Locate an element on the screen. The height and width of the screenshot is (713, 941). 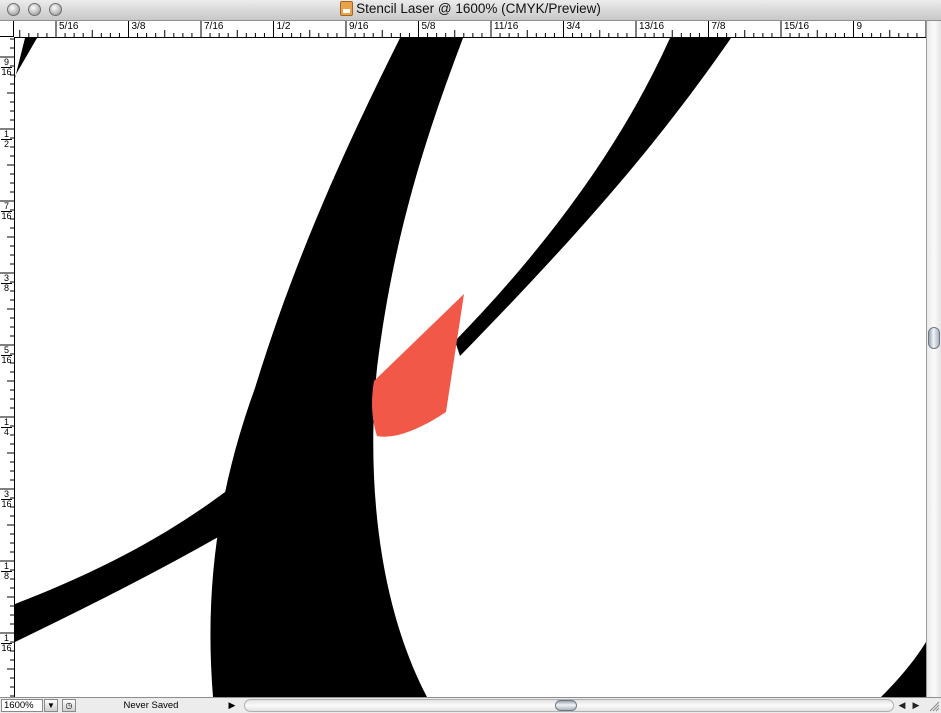
horizontal-scrollbar is located at coordinates (569, 705).